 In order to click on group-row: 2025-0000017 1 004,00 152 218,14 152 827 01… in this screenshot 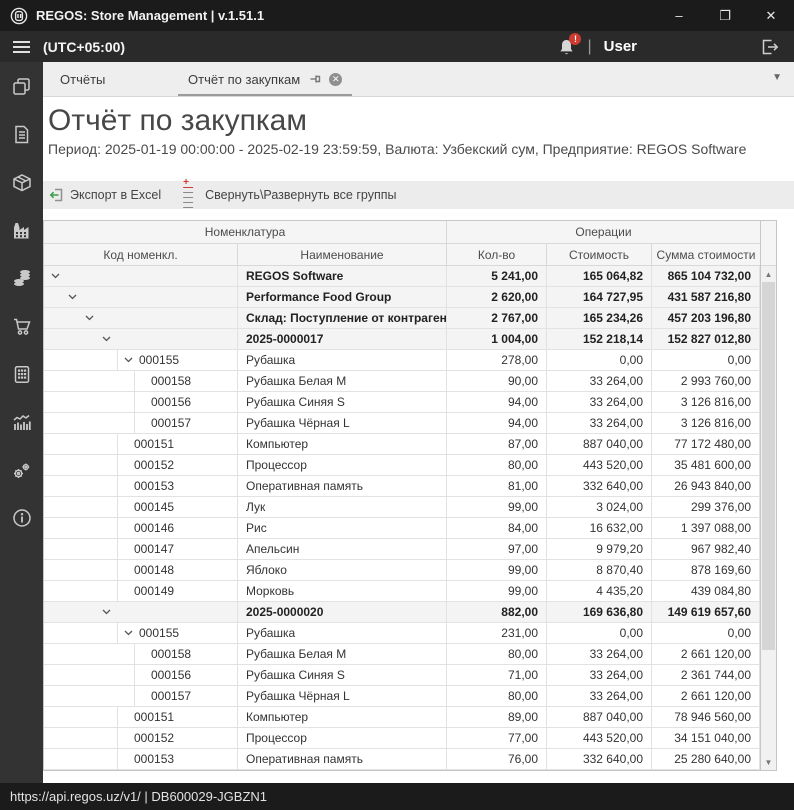, I will do `click(402, 339)`.